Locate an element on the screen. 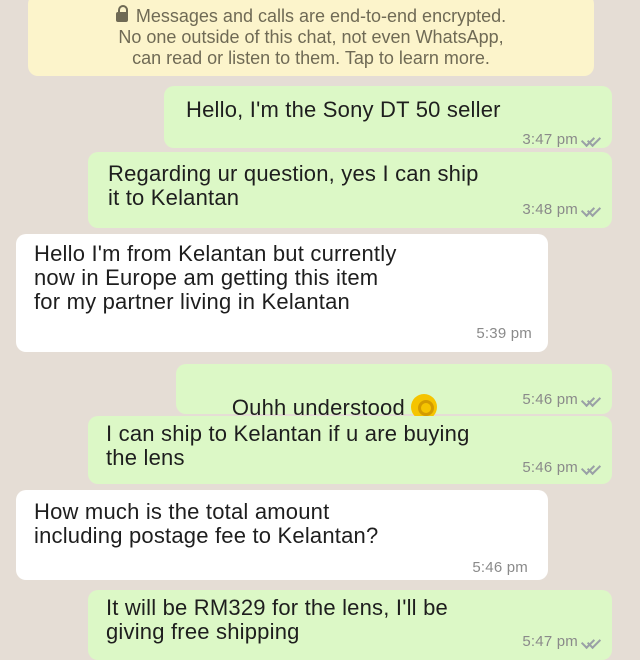 This screenshot has height=660, width=640. message-bubble-outgoing: Hello, I'm the Sony DT 50 seller 3:47 pm is located at coordinates (388, 117).